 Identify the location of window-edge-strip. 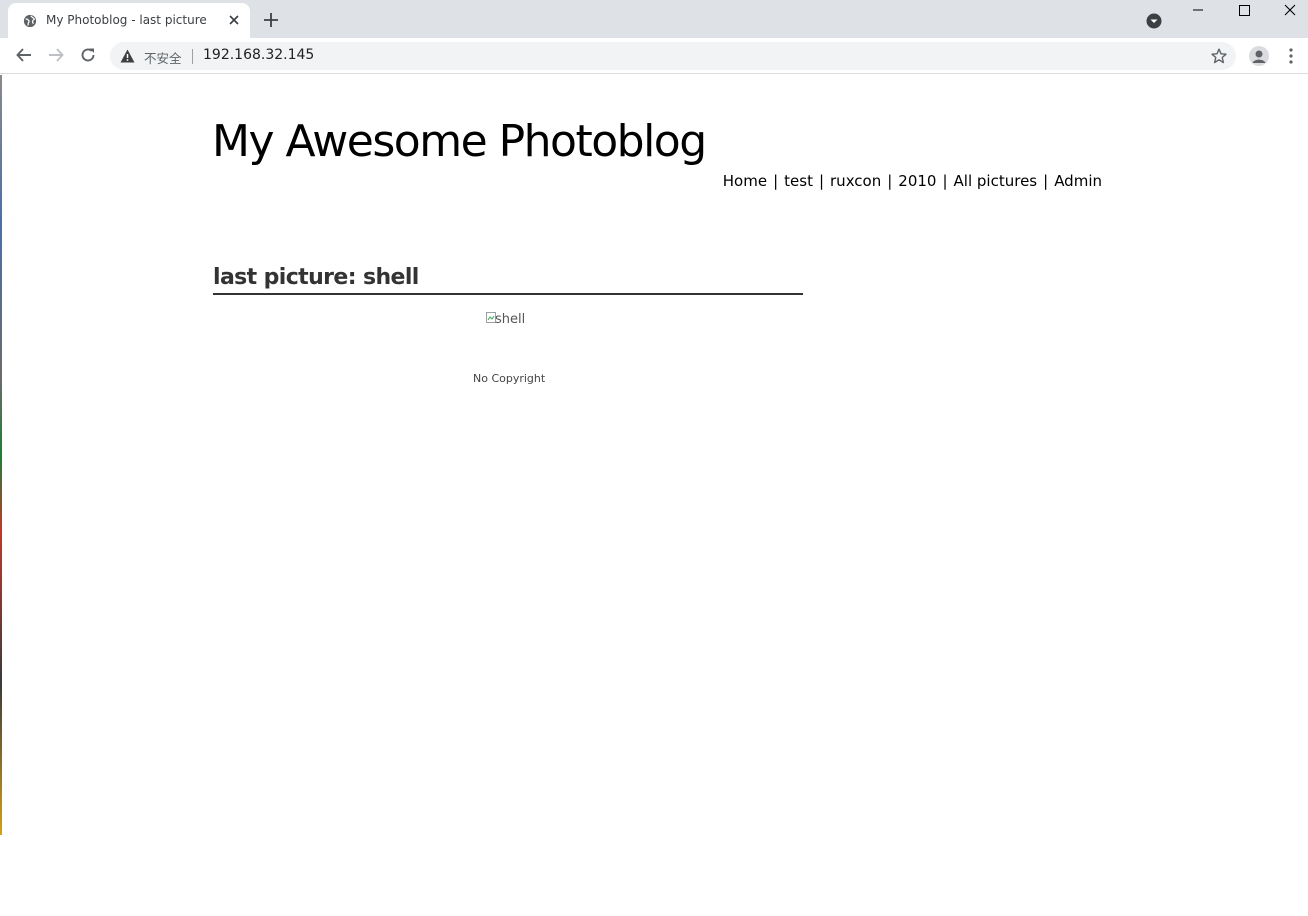
(1, 455).